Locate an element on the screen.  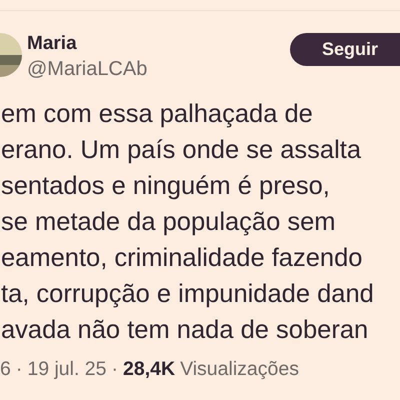
views-label: Visualizações is located at coordinates (239, 369).